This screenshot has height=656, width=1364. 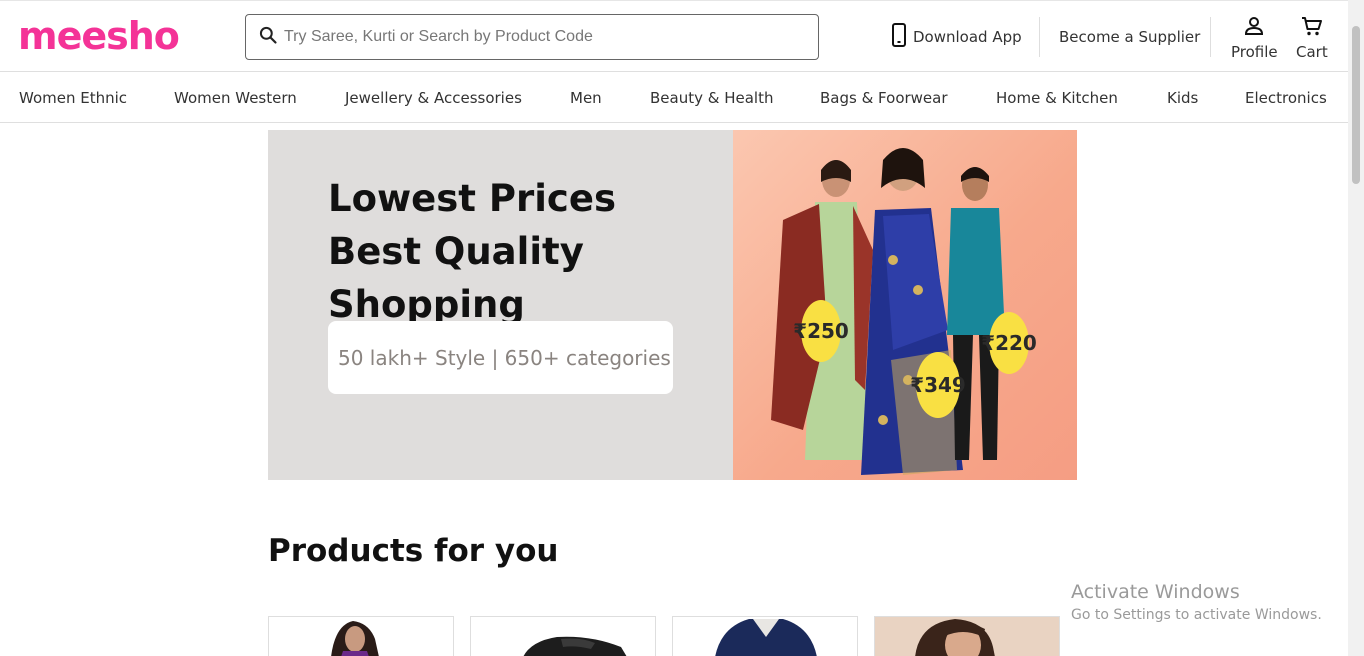 What do you see at coordinates (884, 98) in the screenshot?
I see `nav-item-bags-footwear: Bags & Foorwear` at bounding box center [884, 98].